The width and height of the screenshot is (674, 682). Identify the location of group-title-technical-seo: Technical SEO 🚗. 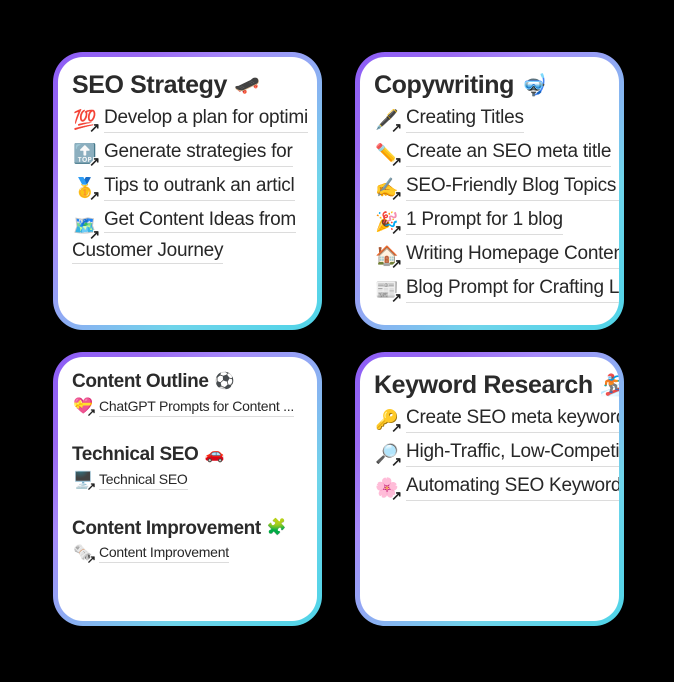
(194, 454).